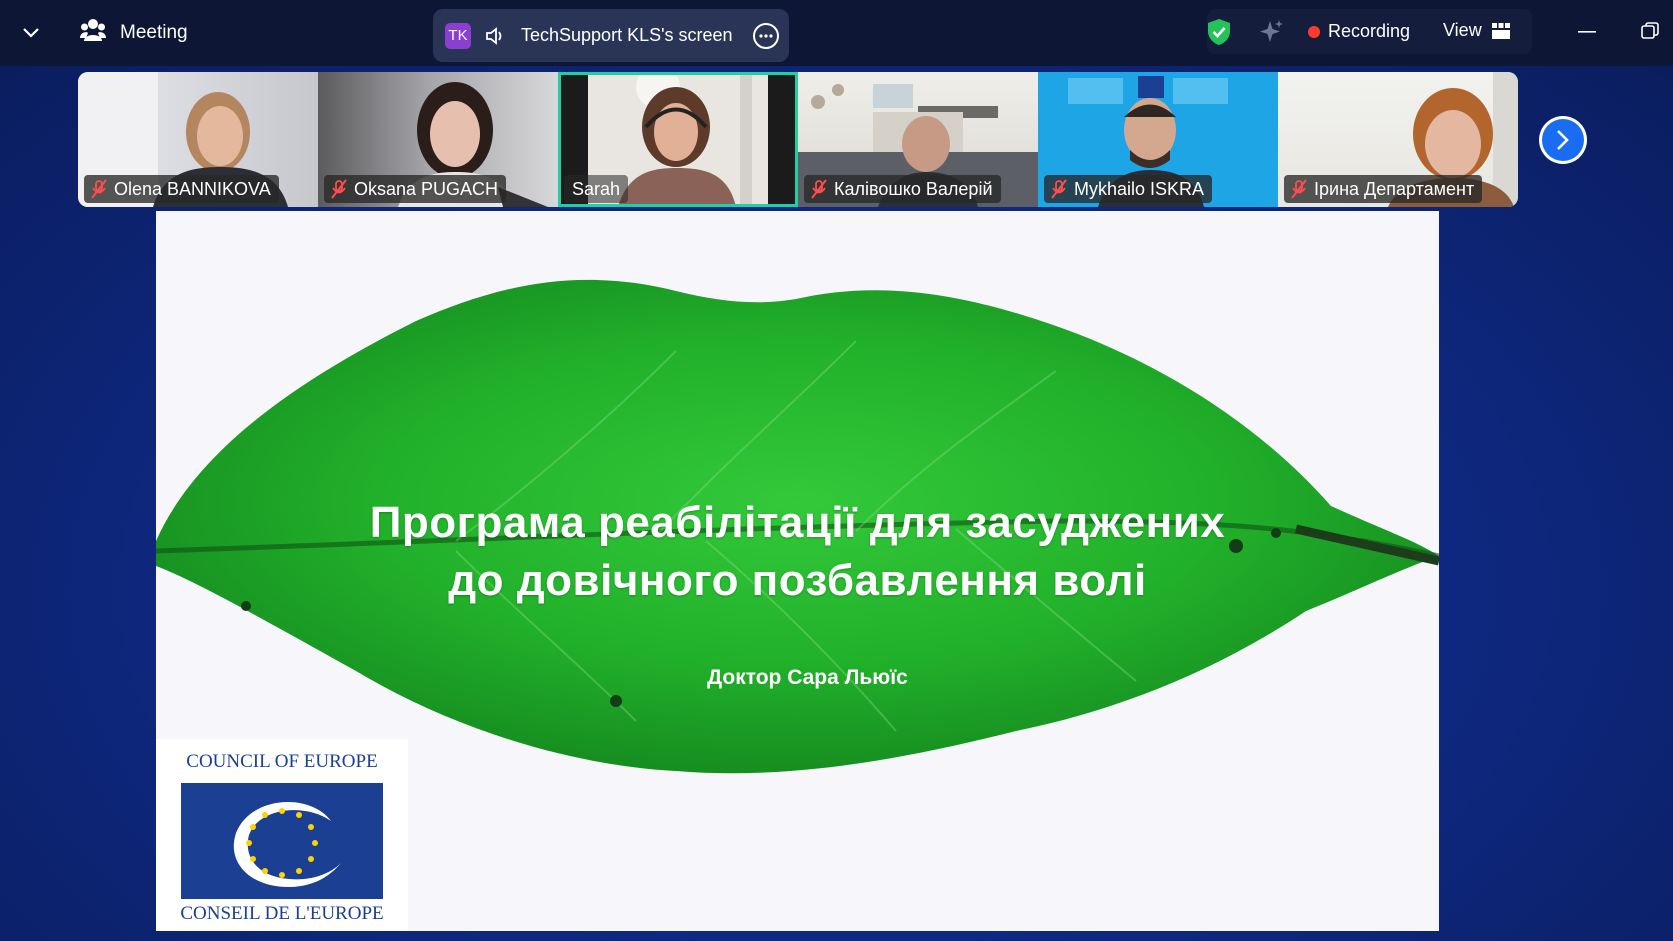  I want to click on participant-tile: Oksana PUGACH, so click(438, 139).